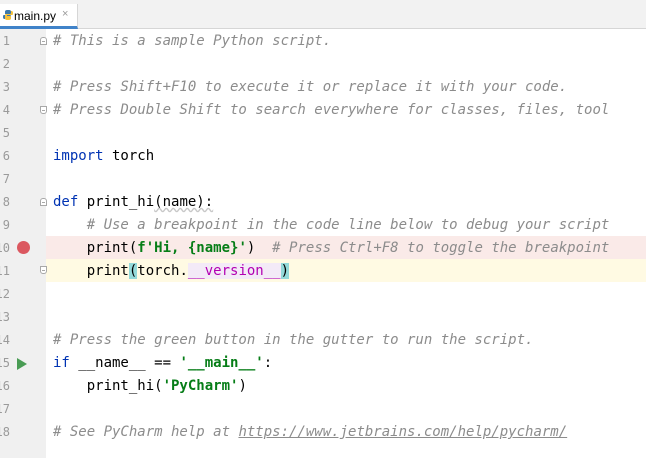 Image resolution: width=646 pixels, height=458 pixels. What do you see at coordinates (6, 156) in the screenshot?
I see `line-number: 6` at bounding box center [6, 156].